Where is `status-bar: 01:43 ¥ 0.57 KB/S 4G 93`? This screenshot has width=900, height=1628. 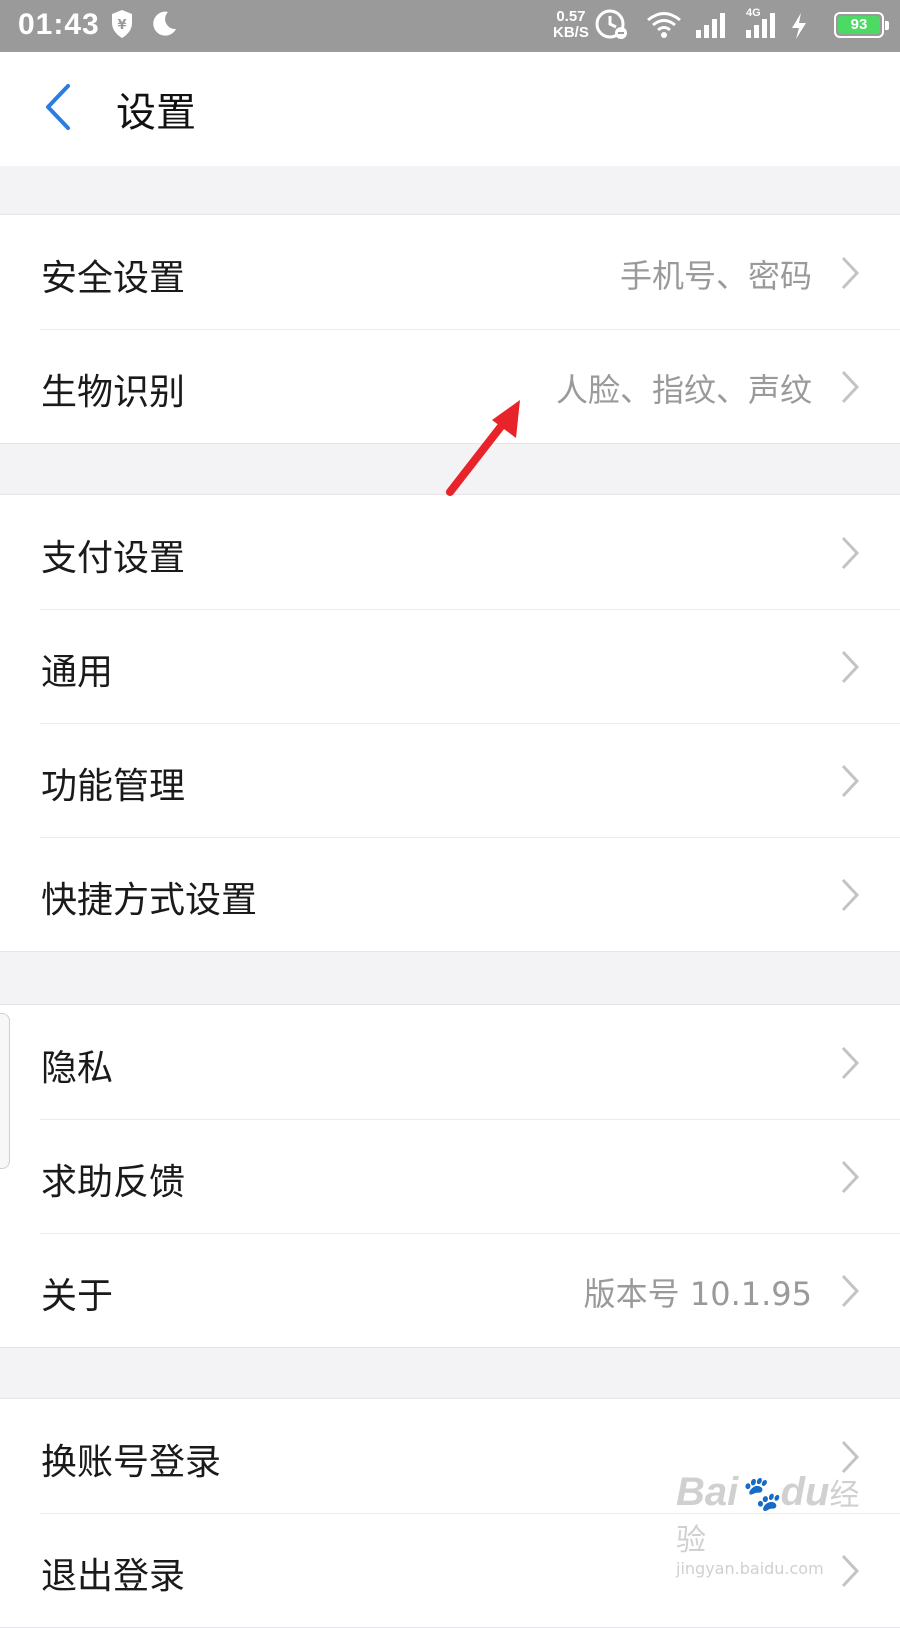 status-bar: 01:43 ¥ 0.57 KB/S 4G 93 is located at coordinates (450, 26).